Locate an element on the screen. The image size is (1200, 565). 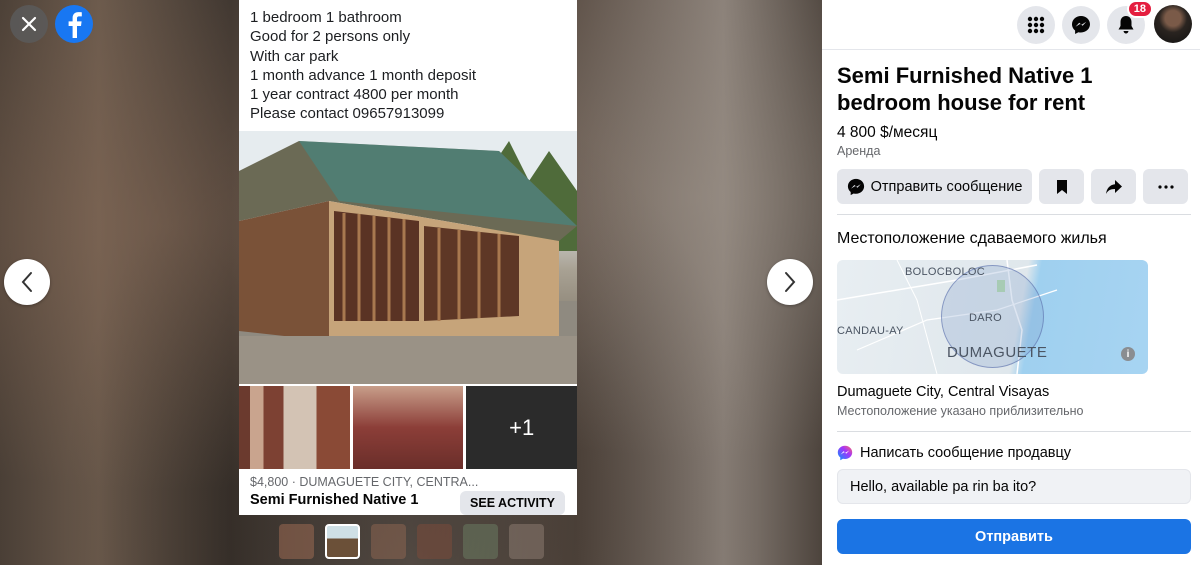
send-message-button: Отправить сообщение is located at coordinates (934, 186).